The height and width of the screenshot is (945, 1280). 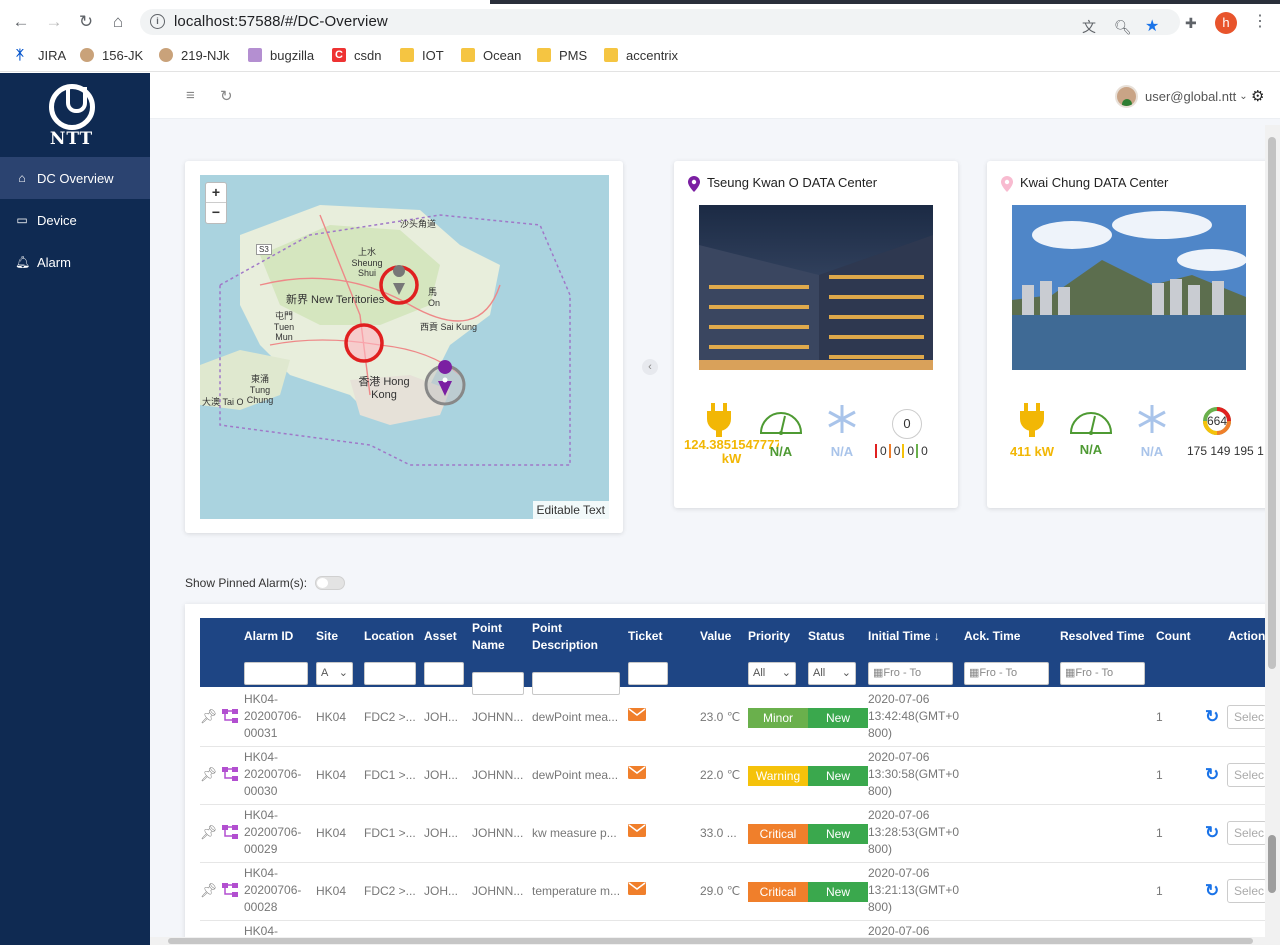 I want to click on map-attribution: Editable Text, so click(x=570, y=510).